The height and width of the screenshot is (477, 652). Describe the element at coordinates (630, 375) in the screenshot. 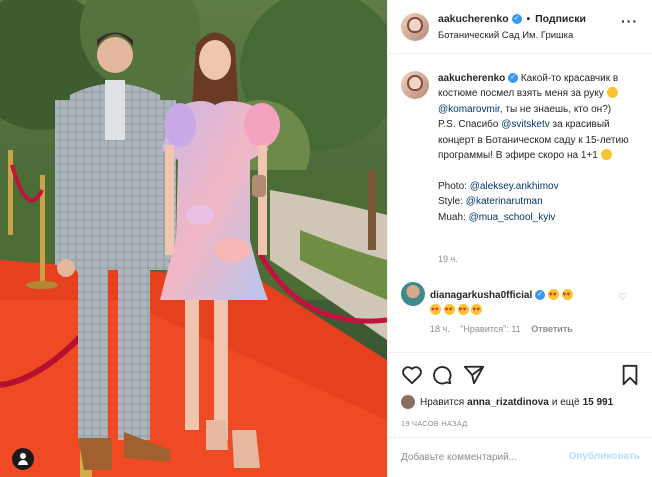

I see `save-bookmark-icon` at that location.